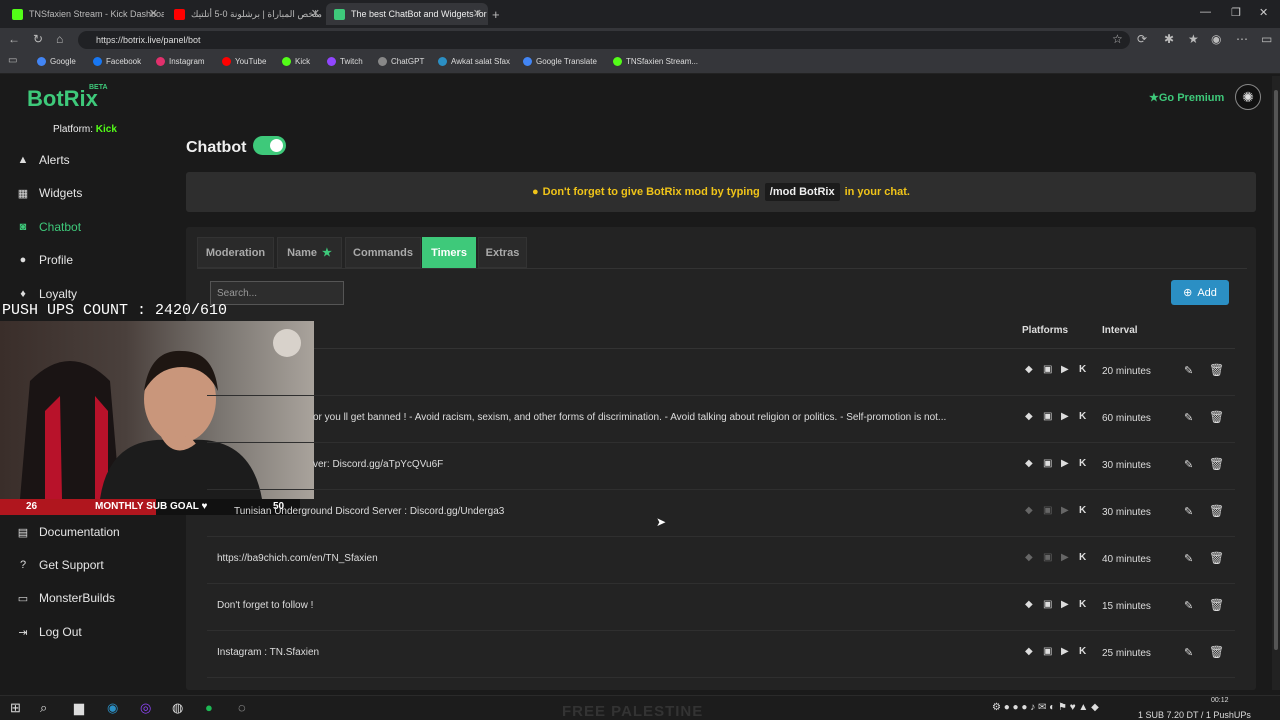 The height and width of the screenshot is (720, 1280). I want to click on sidebar-toggle-icon: ▭, so click(1266, 39).